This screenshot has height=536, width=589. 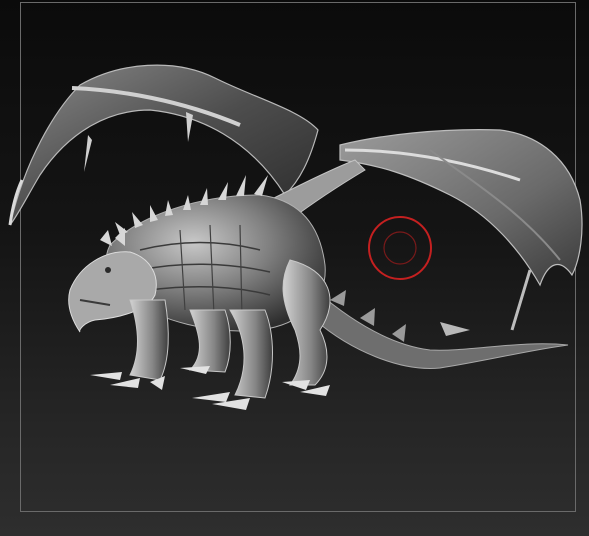 What do you see at coordinates (441, 328) in the screenshot?
I see `tail` at bounding box center [441, 328].